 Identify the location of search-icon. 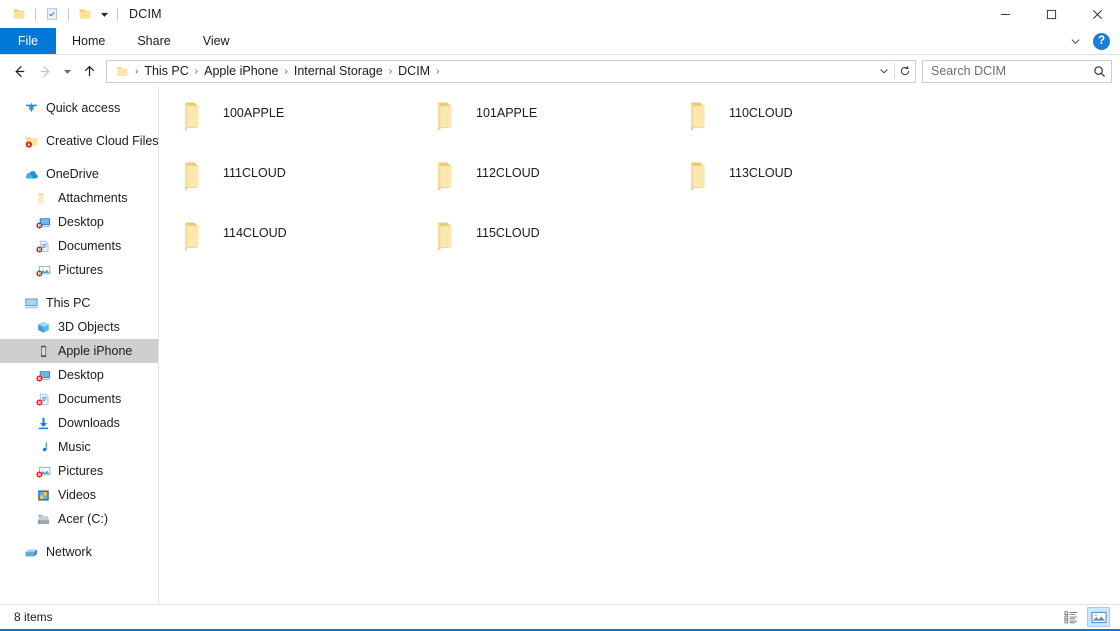
(1099, 71).